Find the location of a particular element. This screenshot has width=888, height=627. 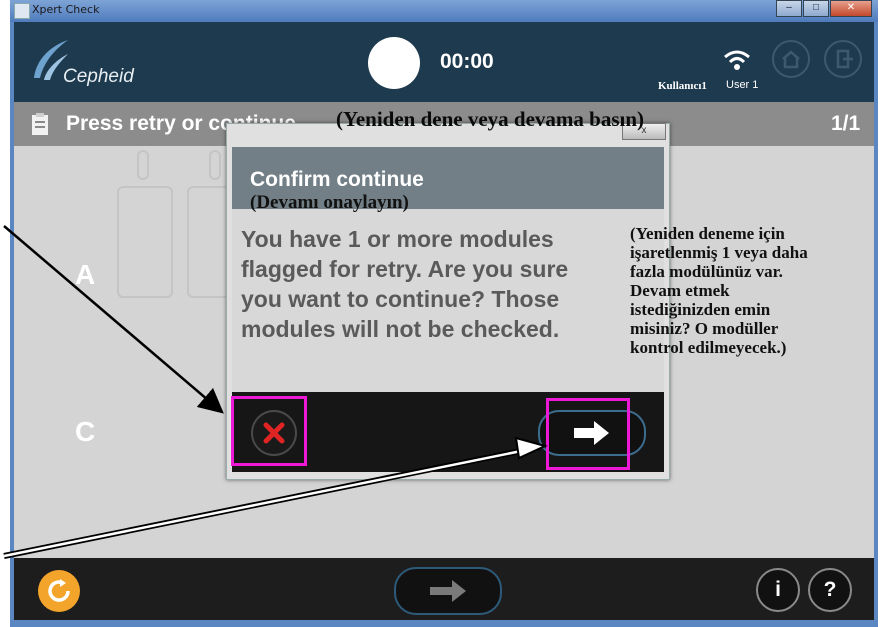

arrow-to-continue-head is located at coordinates (531, 448).